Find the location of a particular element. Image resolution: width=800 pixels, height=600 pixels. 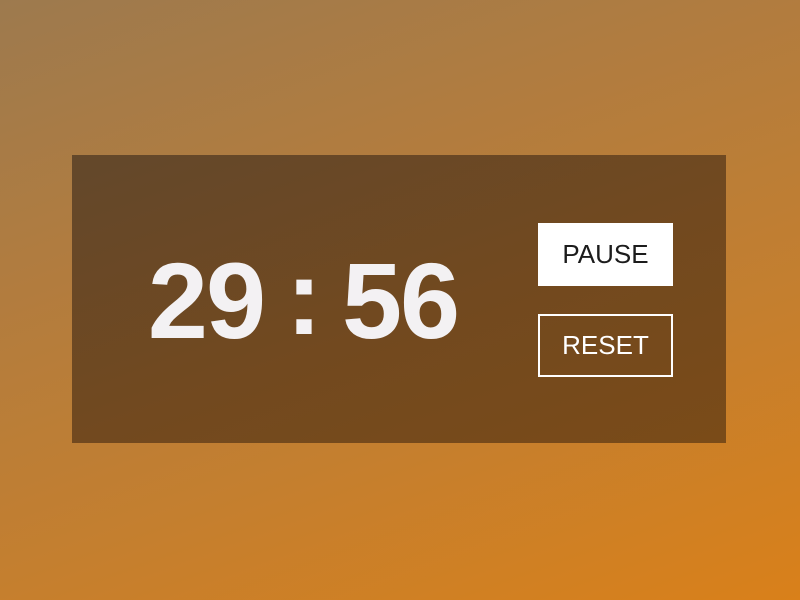

timer-controls: PAUSE RESET is located at coordinates (605, 300).